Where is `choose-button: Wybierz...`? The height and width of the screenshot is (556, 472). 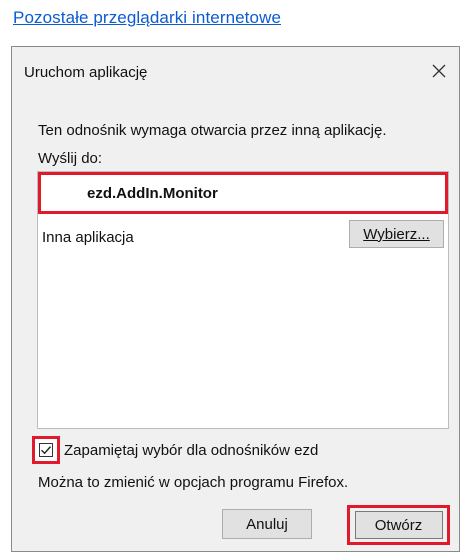
choose-button: Wybierz... is located at coordinates (396, 234).